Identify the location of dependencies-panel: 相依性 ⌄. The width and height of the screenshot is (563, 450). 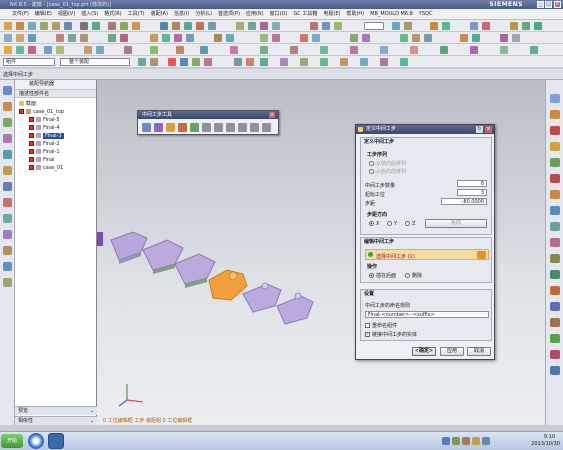
(56, 420).